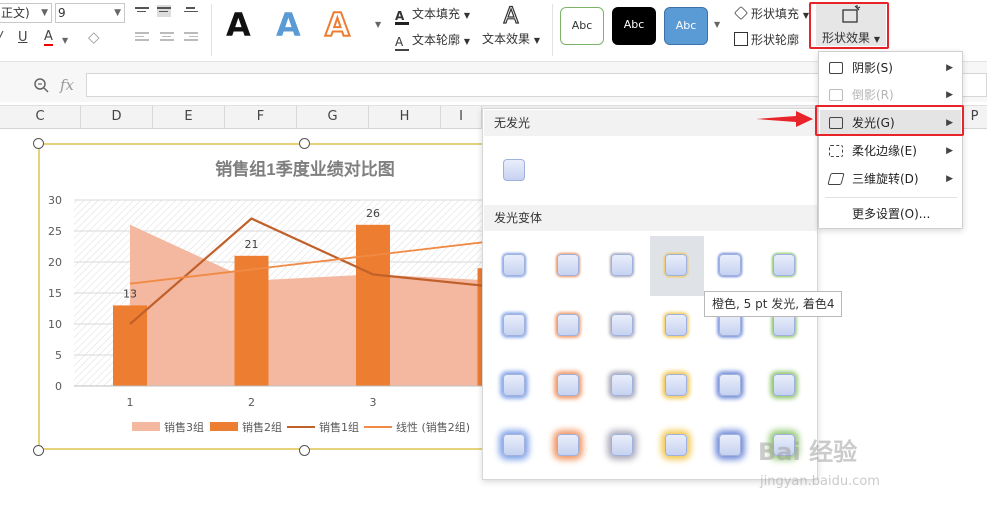 This screenshot has height=511, width=987. Describe the element at coordinates (836, 95) in the screenshot. I see `reflection-icon` at that location.